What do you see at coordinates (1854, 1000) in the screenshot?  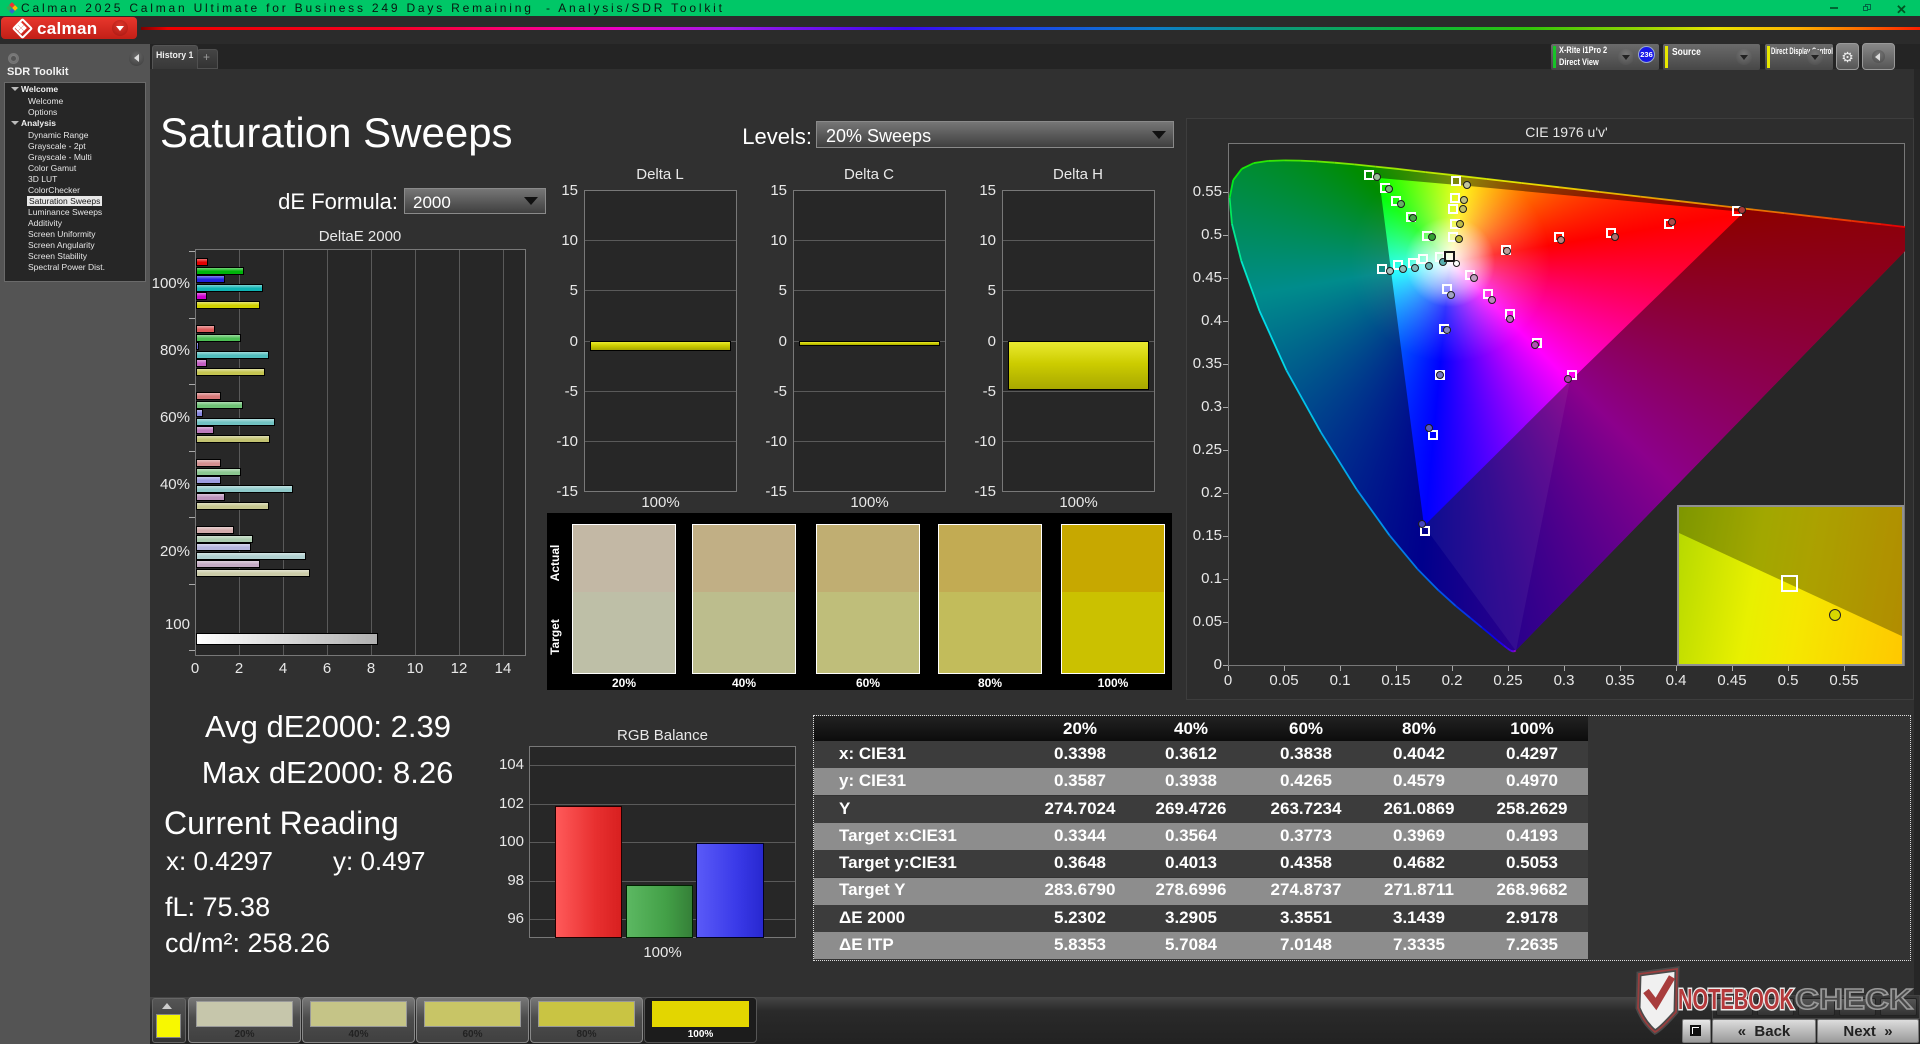 I see `svg-text: CHECK` at bounding box center [1854, 1000].